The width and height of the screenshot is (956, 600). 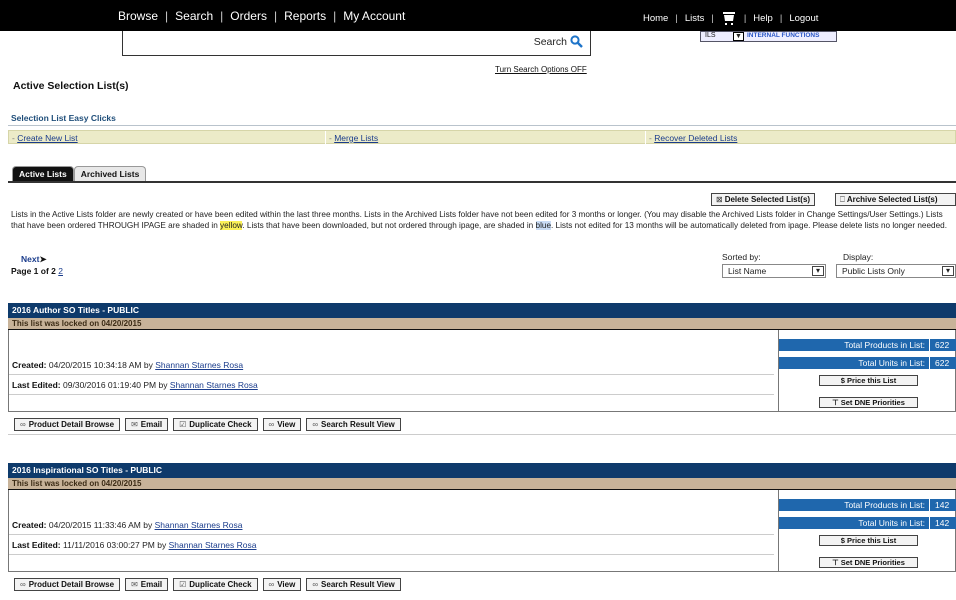 I want to click on nav-lists: Lists, so click(x=695, y=18).